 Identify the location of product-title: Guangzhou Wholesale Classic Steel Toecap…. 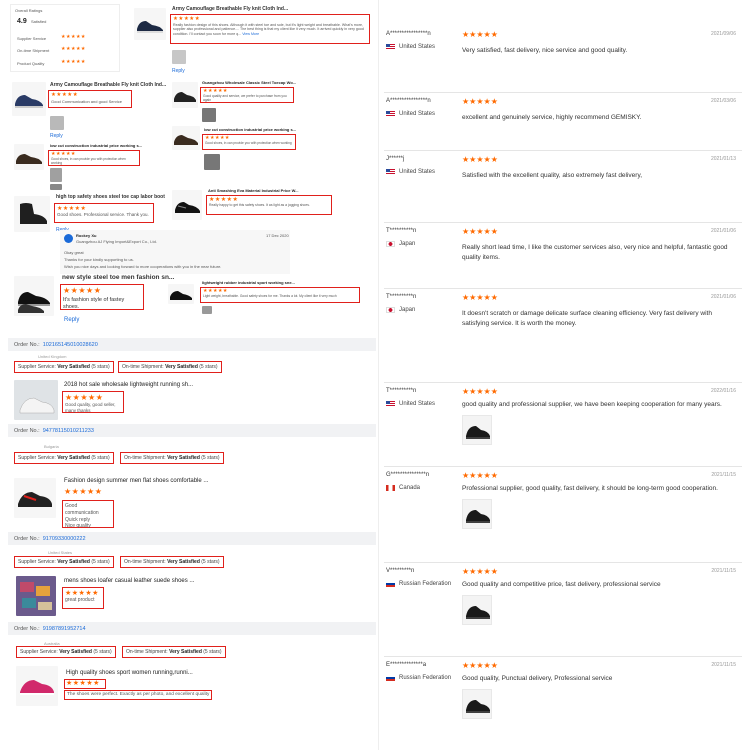
(249, 82).